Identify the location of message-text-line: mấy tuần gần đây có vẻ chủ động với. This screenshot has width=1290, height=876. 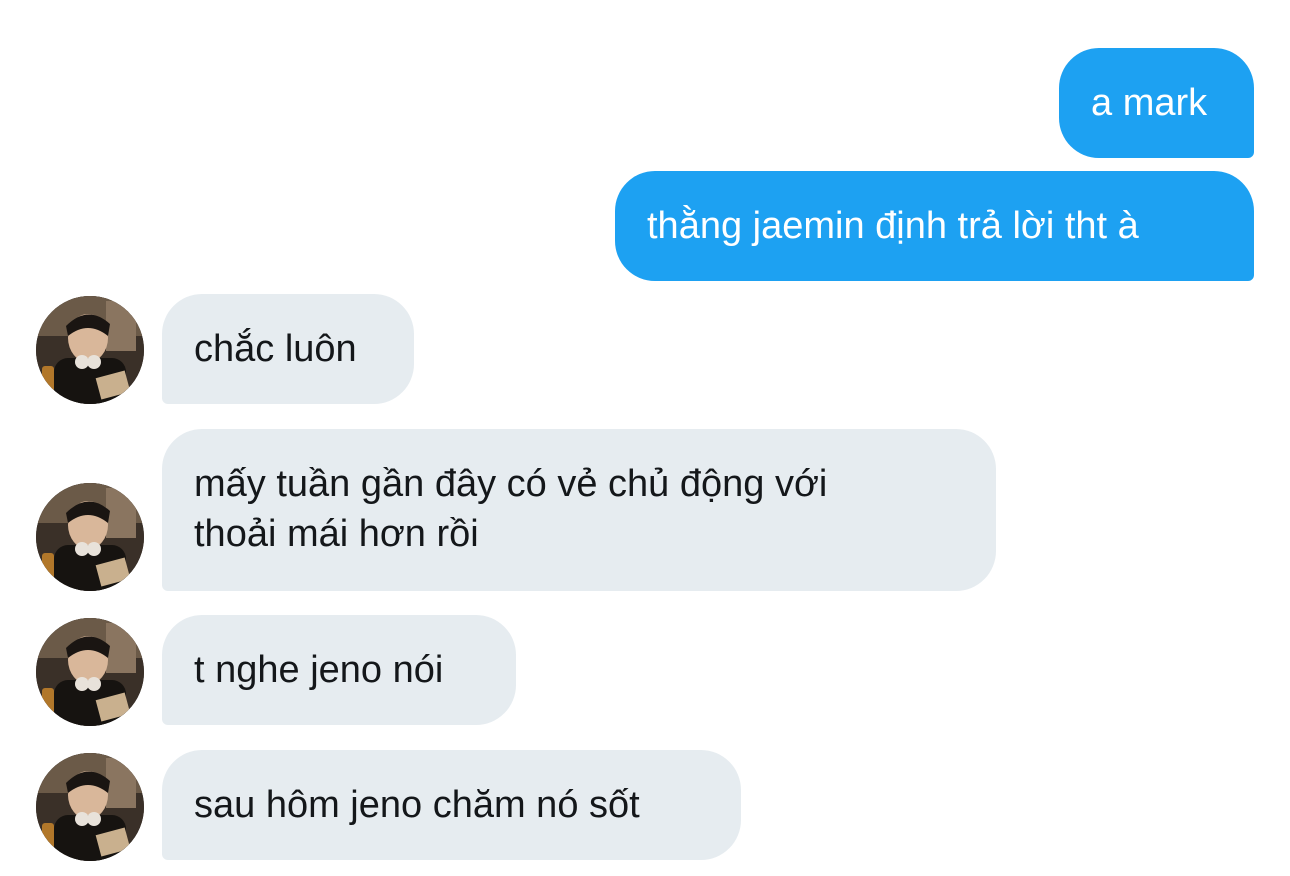
(511, 484).